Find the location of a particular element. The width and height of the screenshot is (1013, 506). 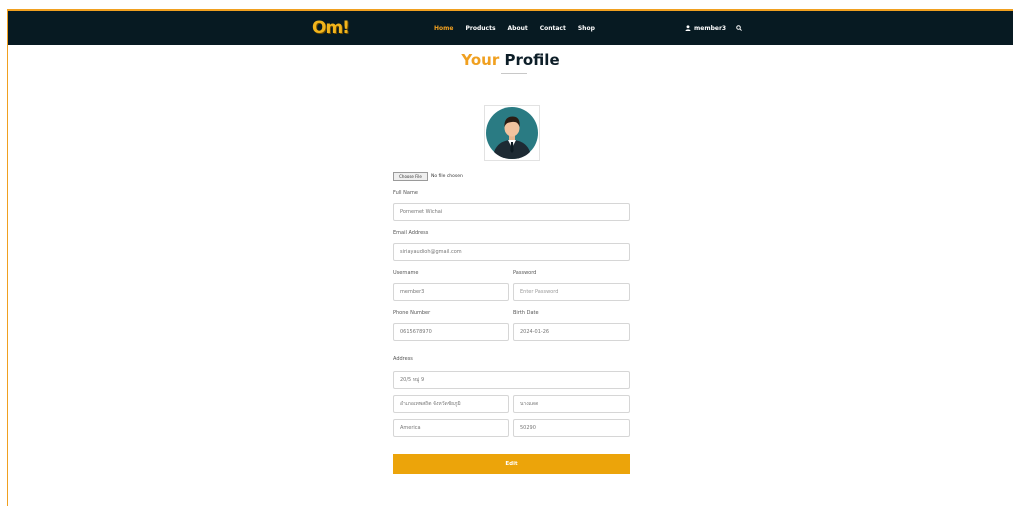

nav-link-products: Products is located at coordinates (480, 28).